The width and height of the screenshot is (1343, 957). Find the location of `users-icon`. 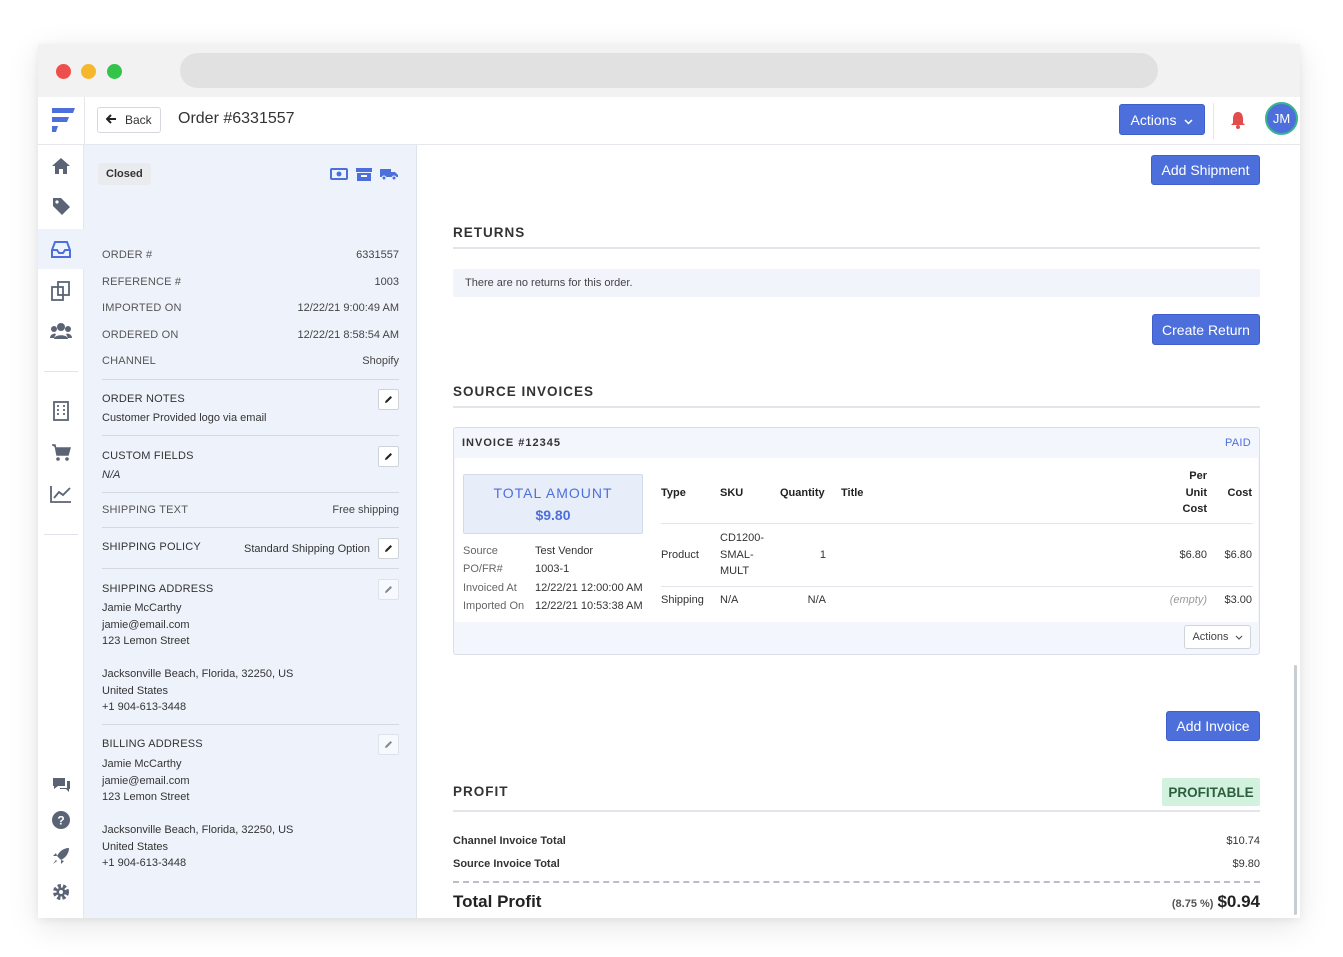

users-icon is located at coordinates (61, 331).